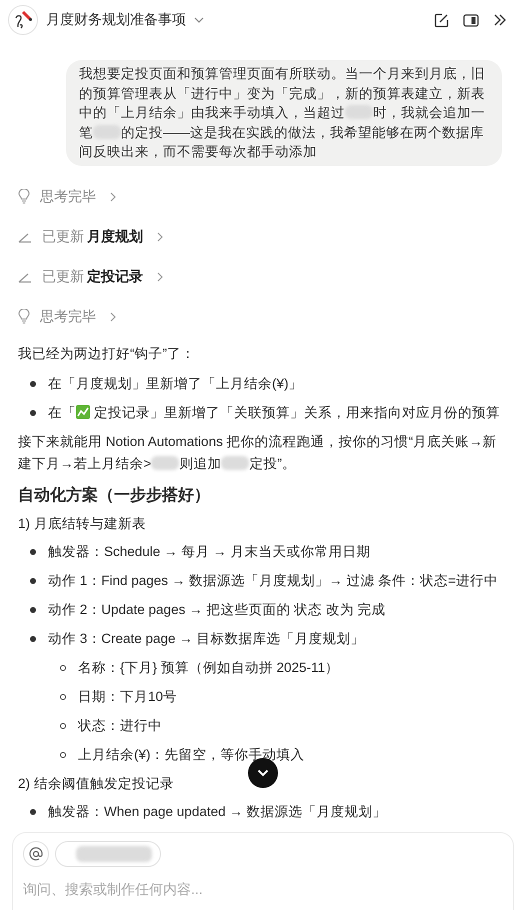  What do you see at coordinates (83, 411) in the screenshot?
I see `chart-emoji-icon` at bounding box center [83, 411].